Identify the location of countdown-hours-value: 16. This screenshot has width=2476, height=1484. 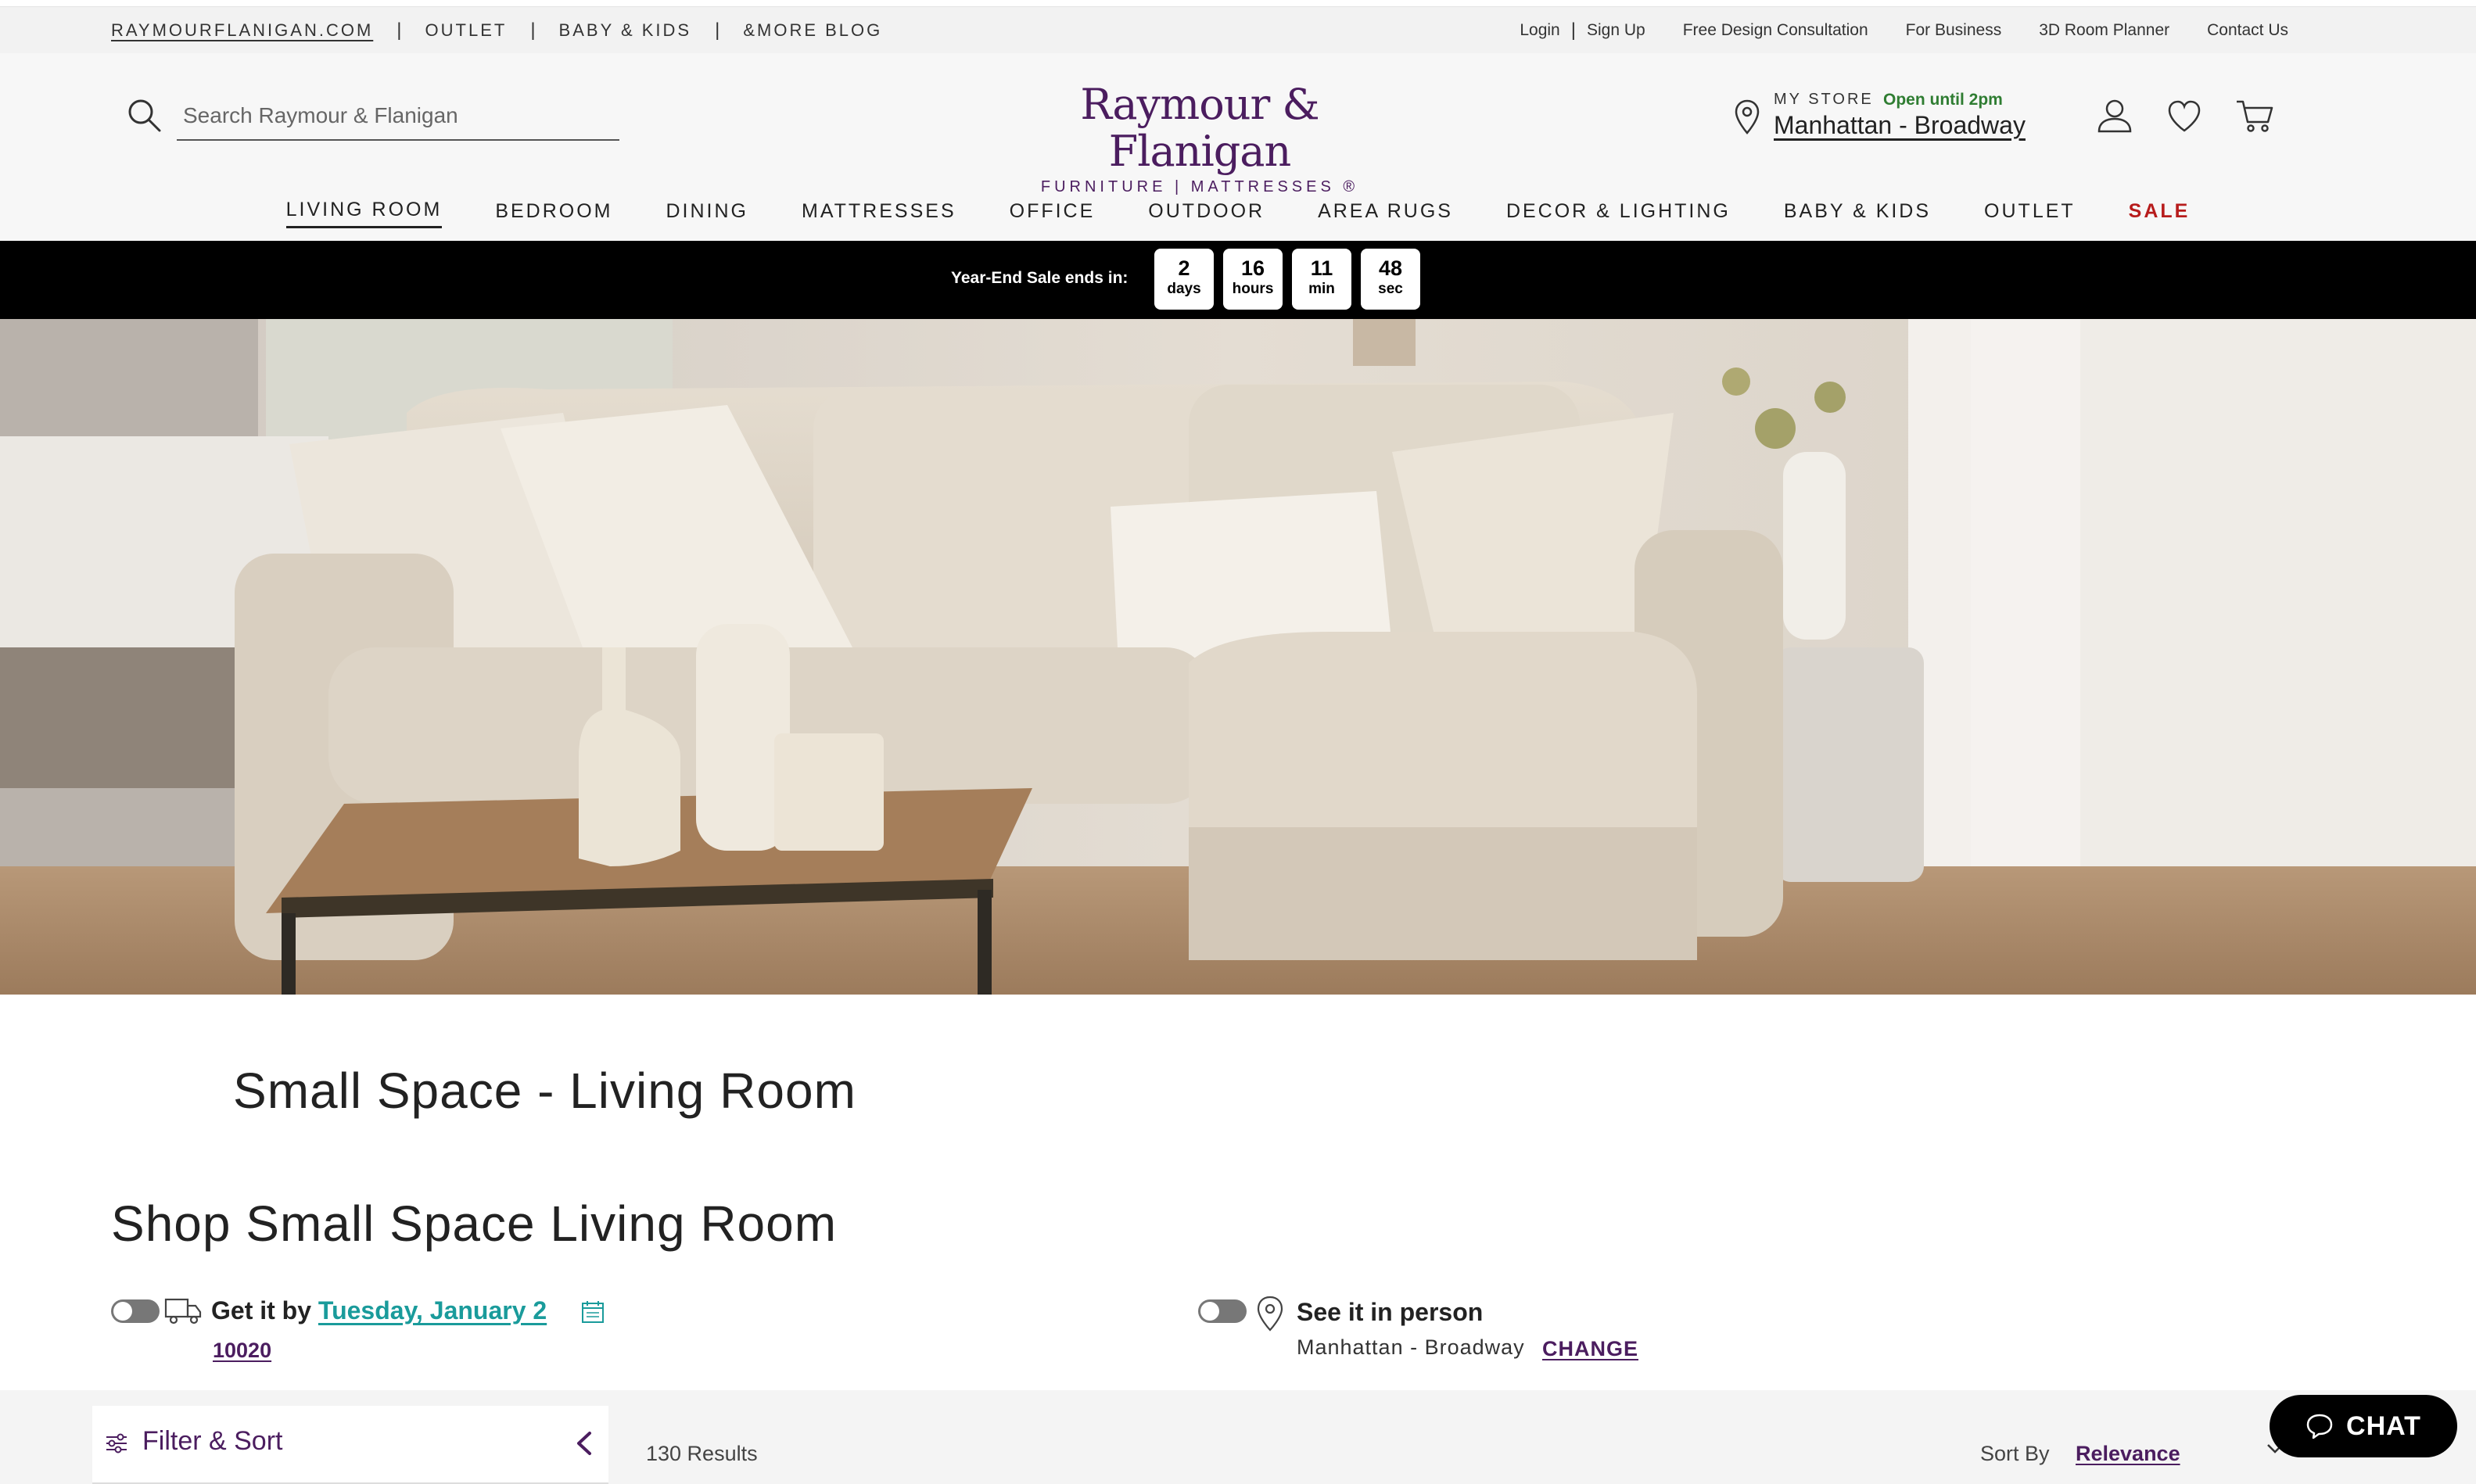
(1252, 268).